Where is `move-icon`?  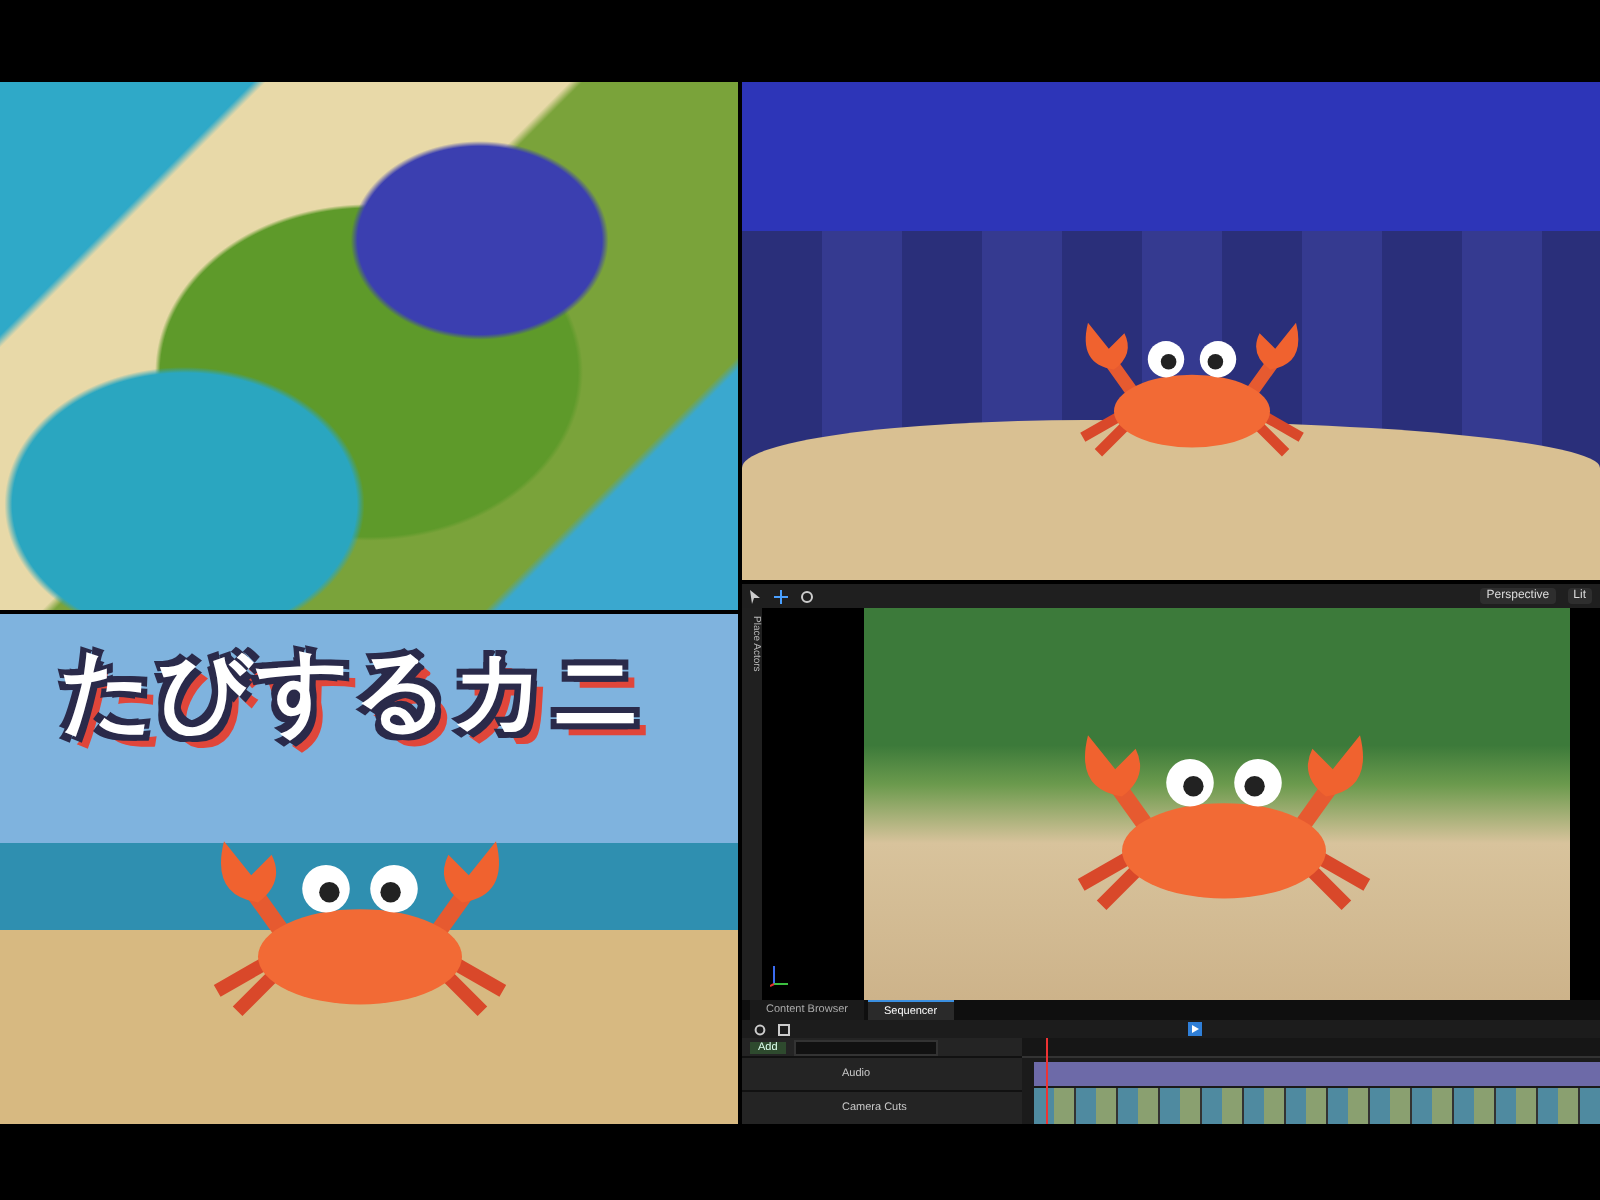 move-icon is located at coordinates (781, 596).